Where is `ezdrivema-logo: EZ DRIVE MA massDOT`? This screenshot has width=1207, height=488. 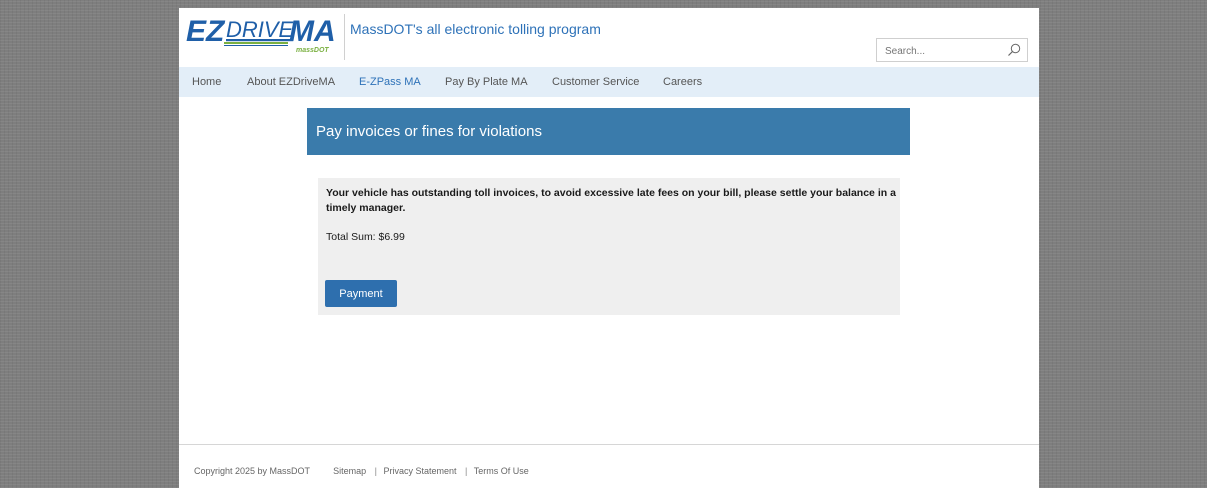 ezdrivema-logo: EZ DRIVE MA massDOT is located at coordinates (261, 35).